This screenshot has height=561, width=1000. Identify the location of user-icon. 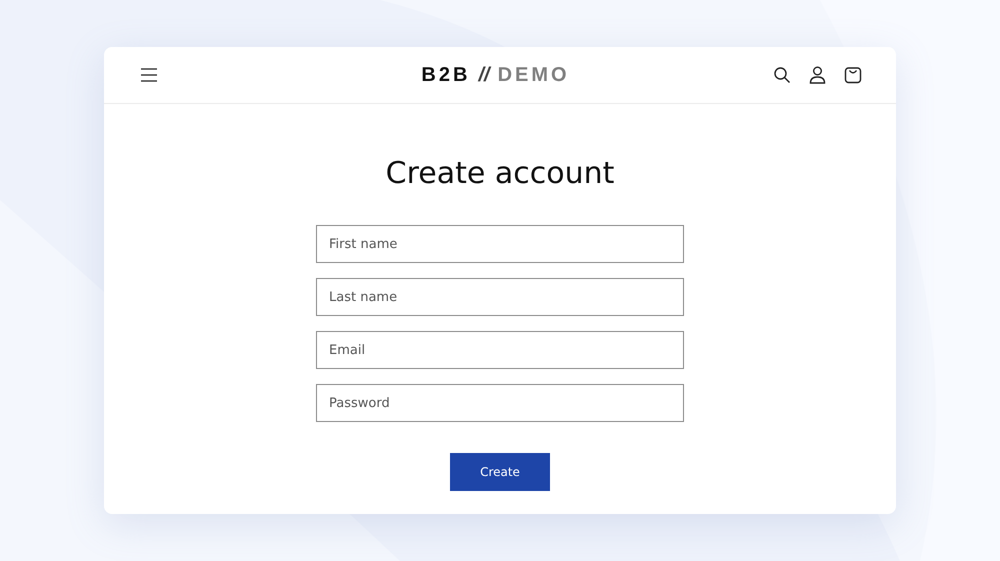
(817, 75).